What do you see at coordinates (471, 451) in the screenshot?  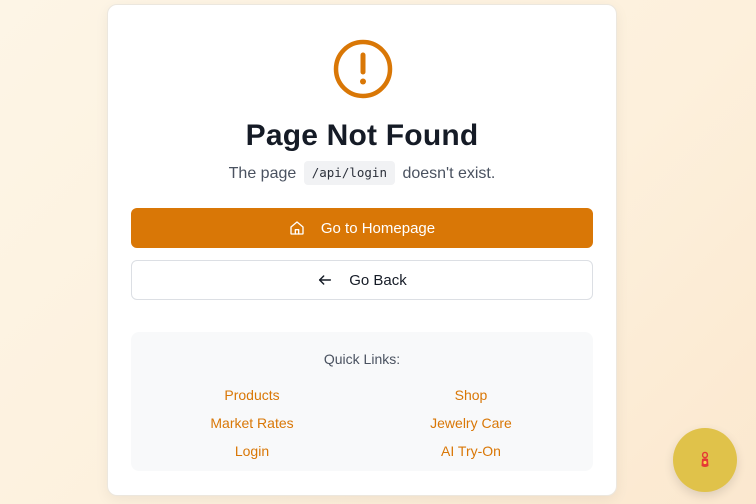 I see `quick-link-ai-try-on: AI Try-On` at bounding box center [471, 451].